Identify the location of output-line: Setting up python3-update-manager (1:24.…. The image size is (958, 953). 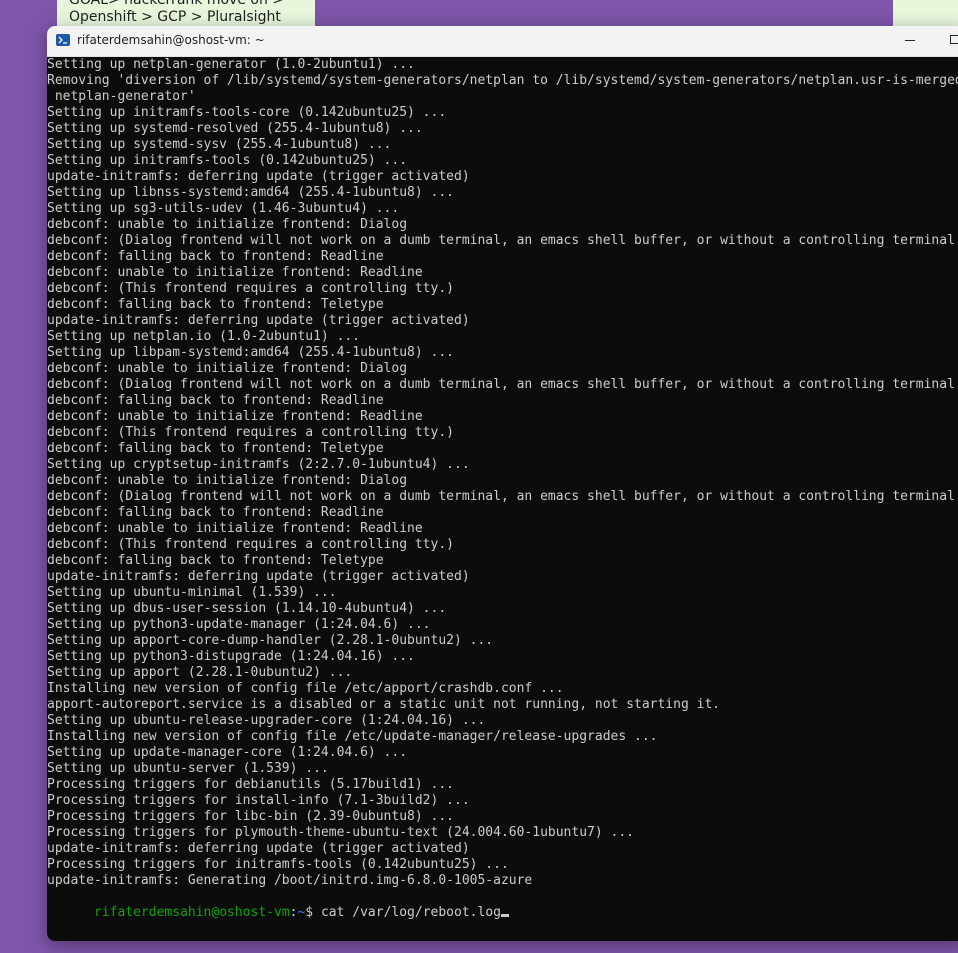
(239, 624).